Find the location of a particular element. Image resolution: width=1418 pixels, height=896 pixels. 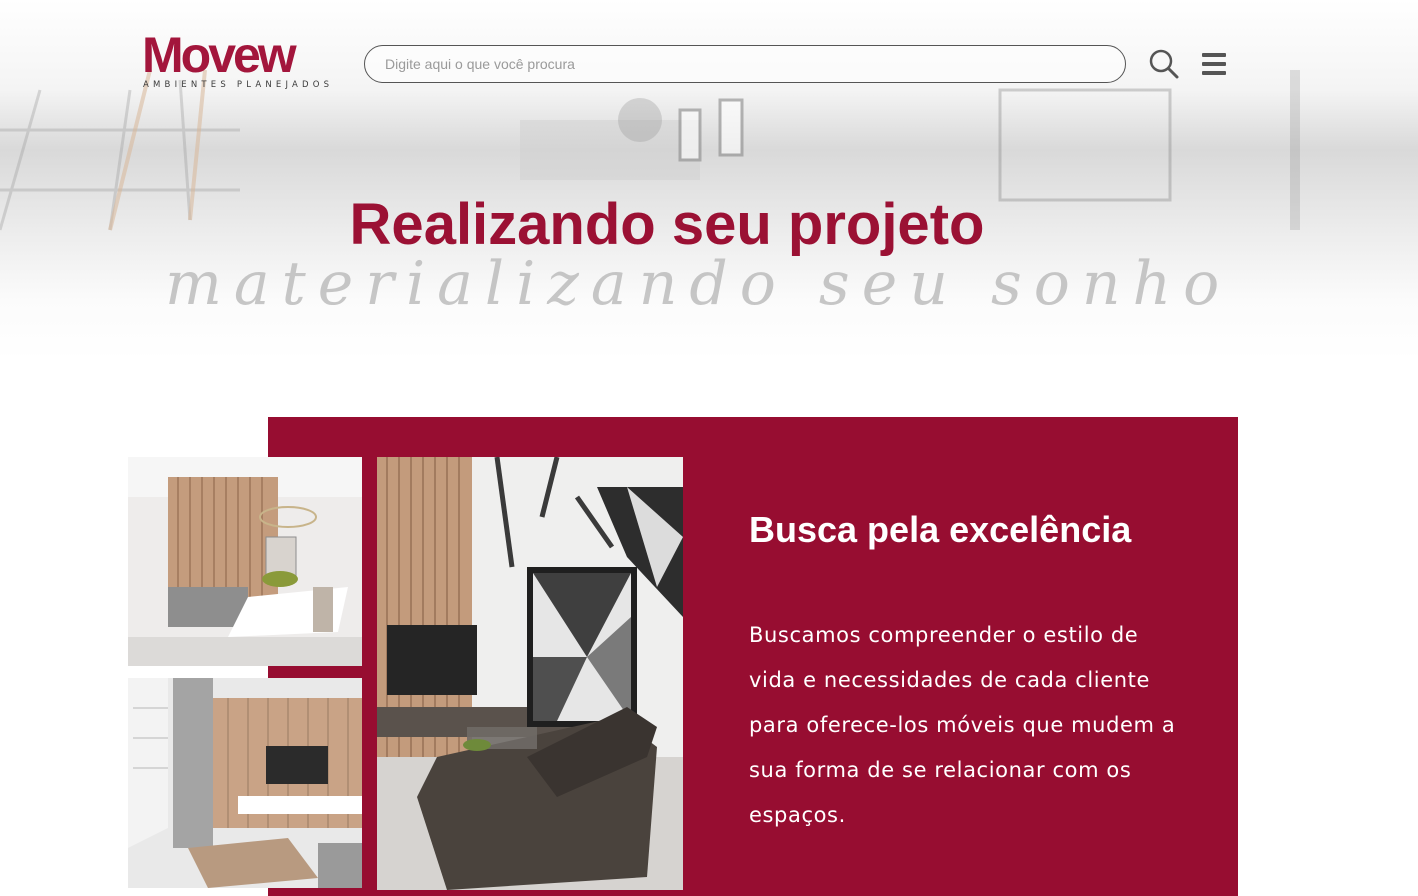

search-input is located at coordinates (745, 64).